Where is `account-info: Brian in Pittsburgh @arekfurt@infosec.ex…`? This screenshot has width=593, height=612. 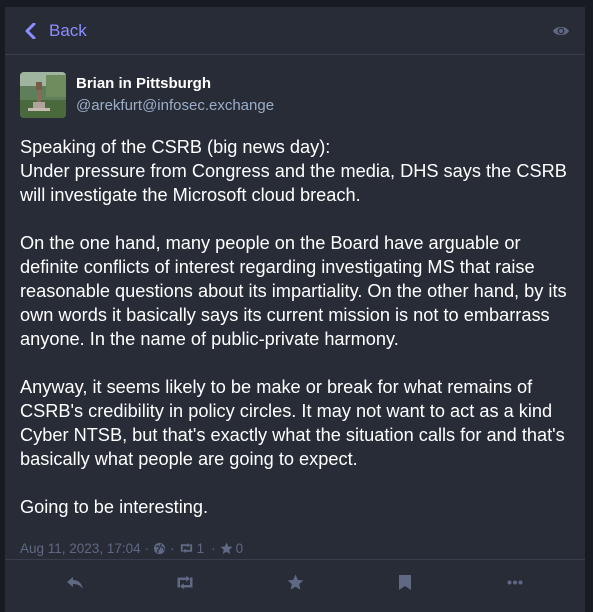 account-info: Brian in Pittsburgh @arekfurt@infosec.ex… is located at coordinates (295, 95).